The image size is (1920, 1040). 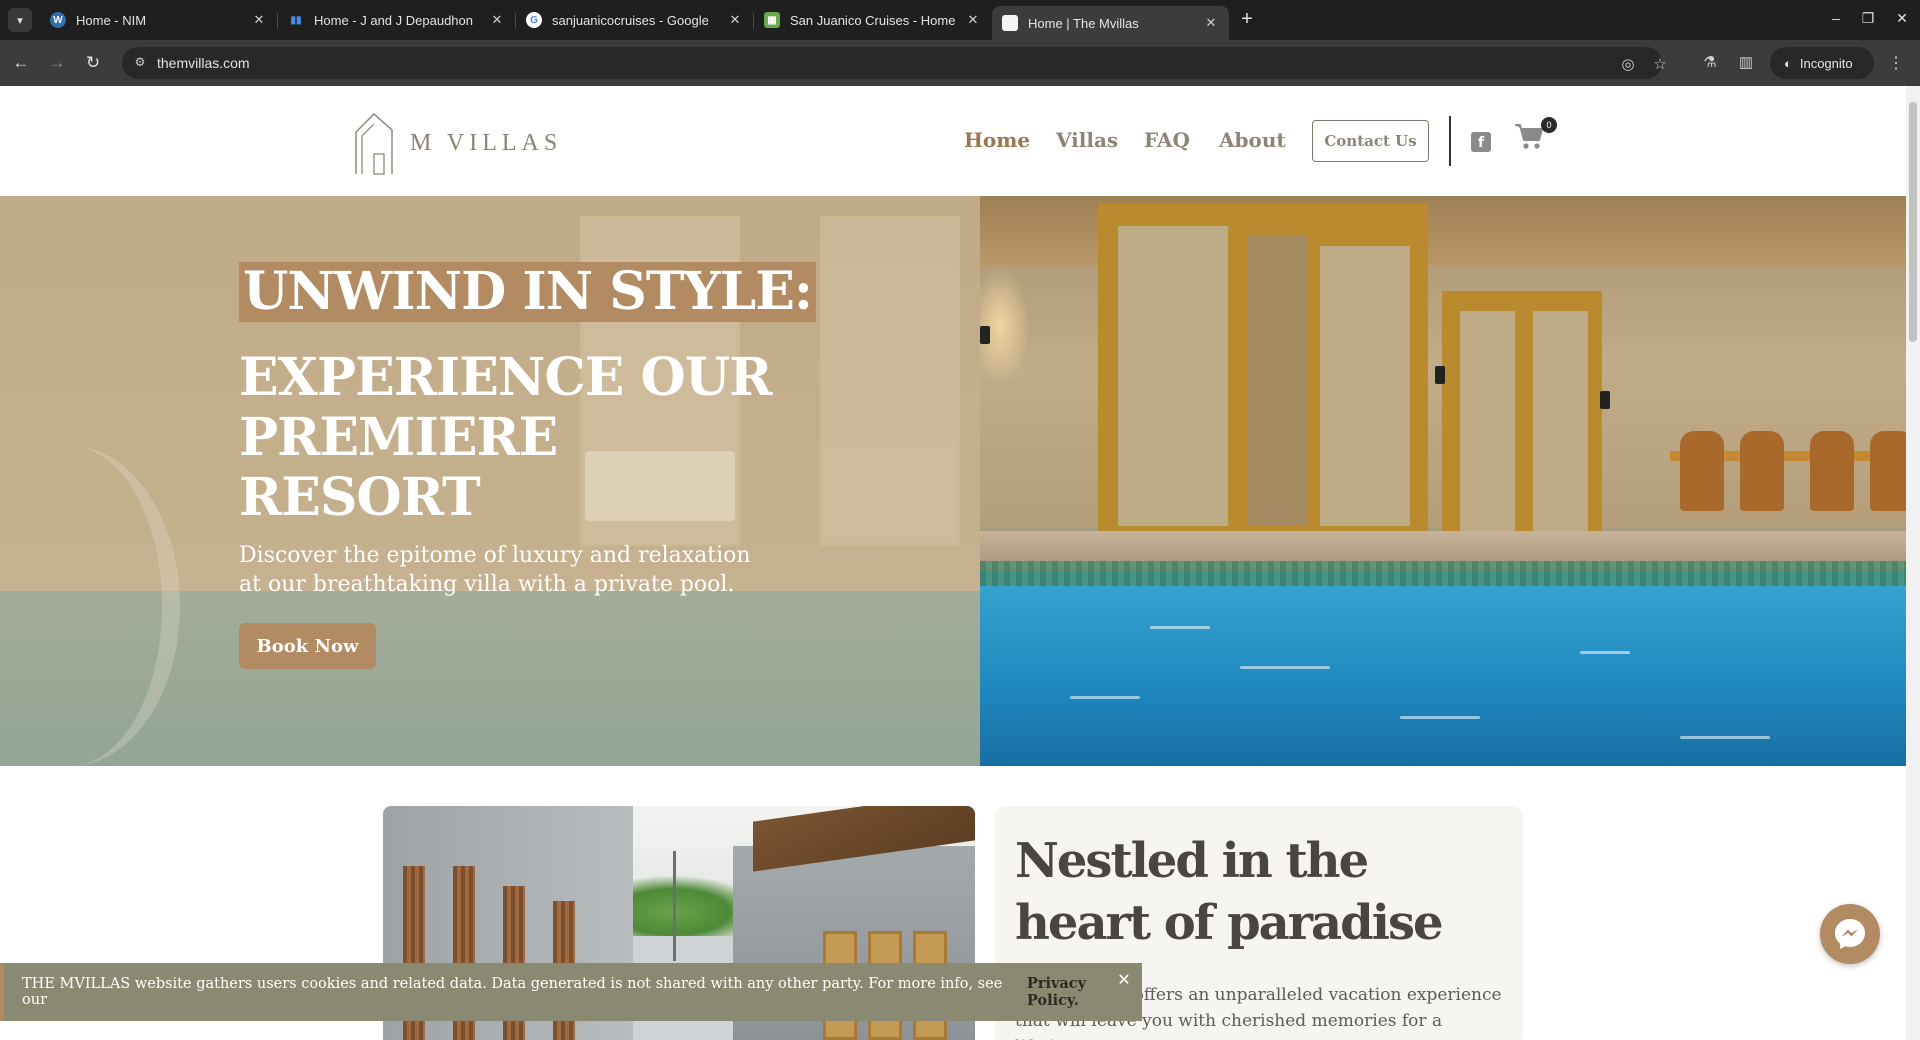 I want to click on contact-us-button: Contact Us, so click(x=1370, y=141).